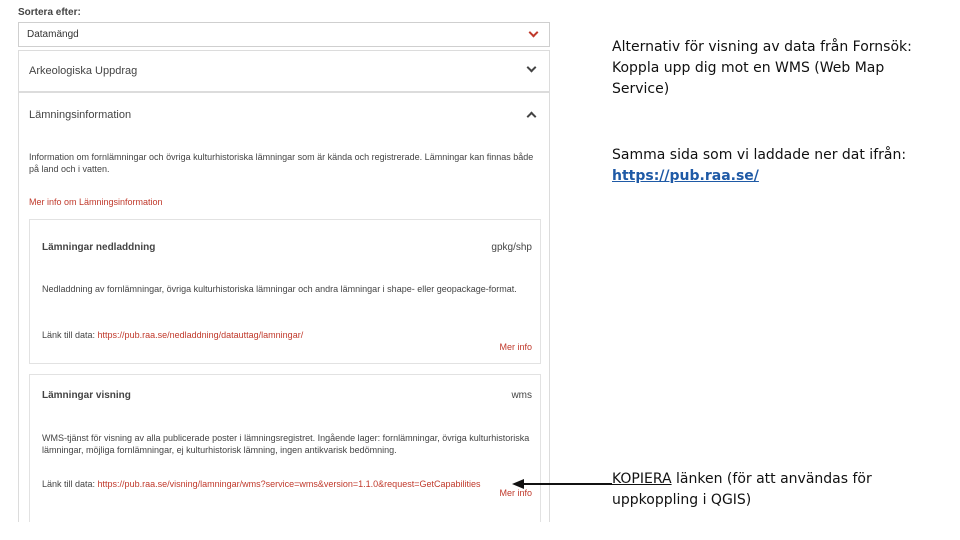 Image resolution: width=960 pixels, height=540 pixels. I want to click on accordion-arkeologiska-uppdrag: Arkeologiska Uppdrag, so click(284, 71).